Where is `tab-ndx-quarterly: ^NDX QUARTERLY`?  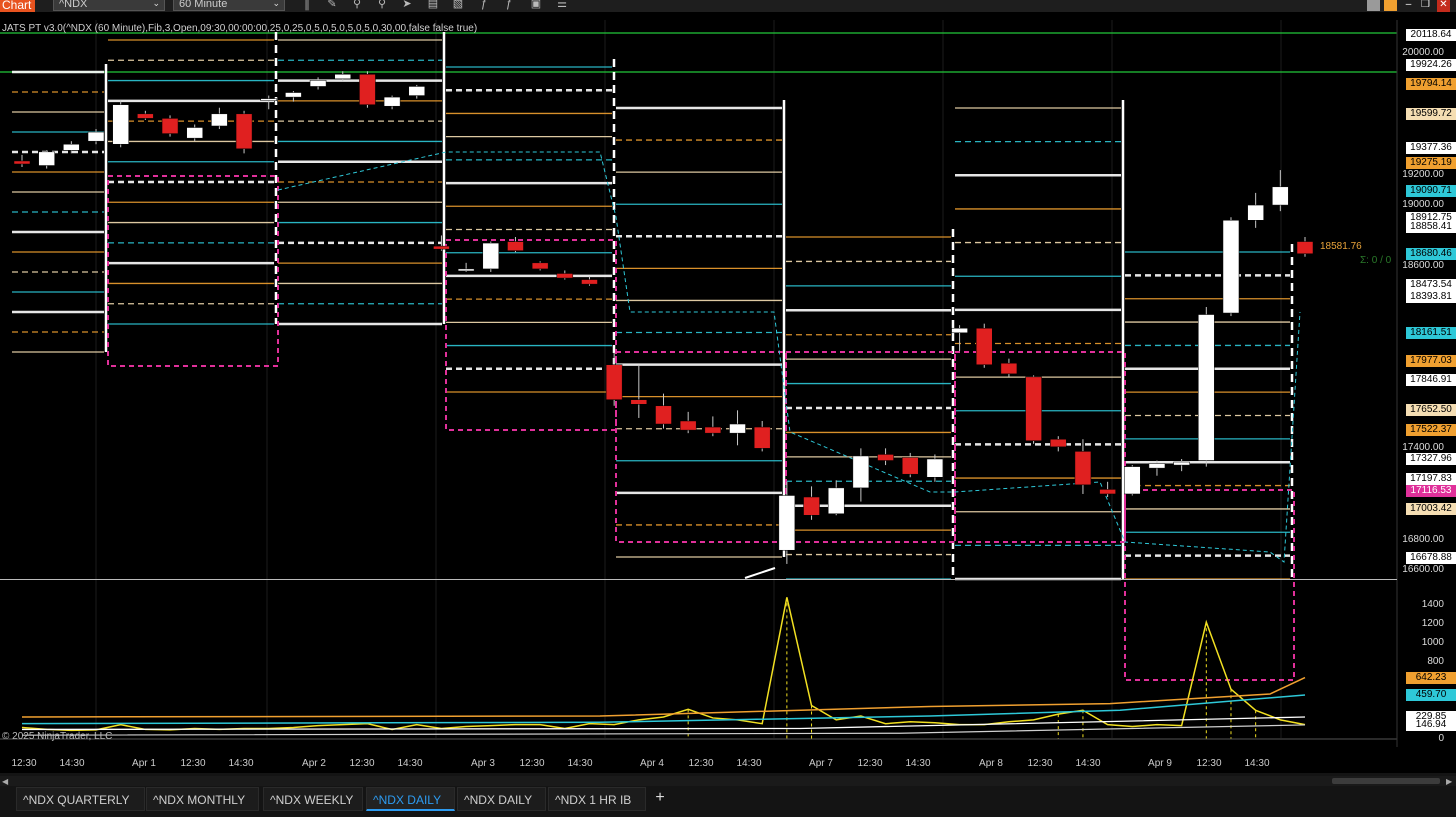
tab-ndx-quarterly: ^NDX QUARTERLY is located at coordinates (80, 799).